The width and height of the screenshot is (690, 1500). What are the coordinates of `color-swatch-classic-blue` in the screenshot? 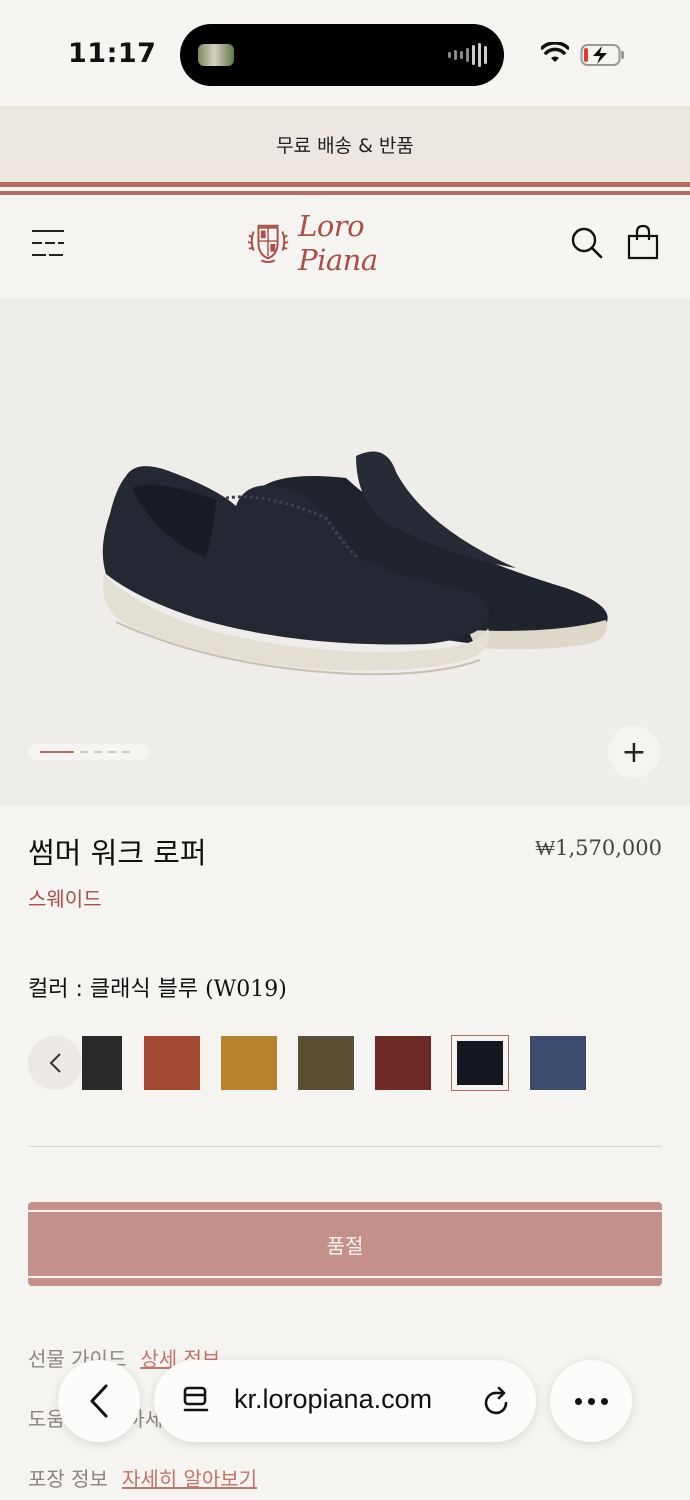 It's located at (480, 1063).